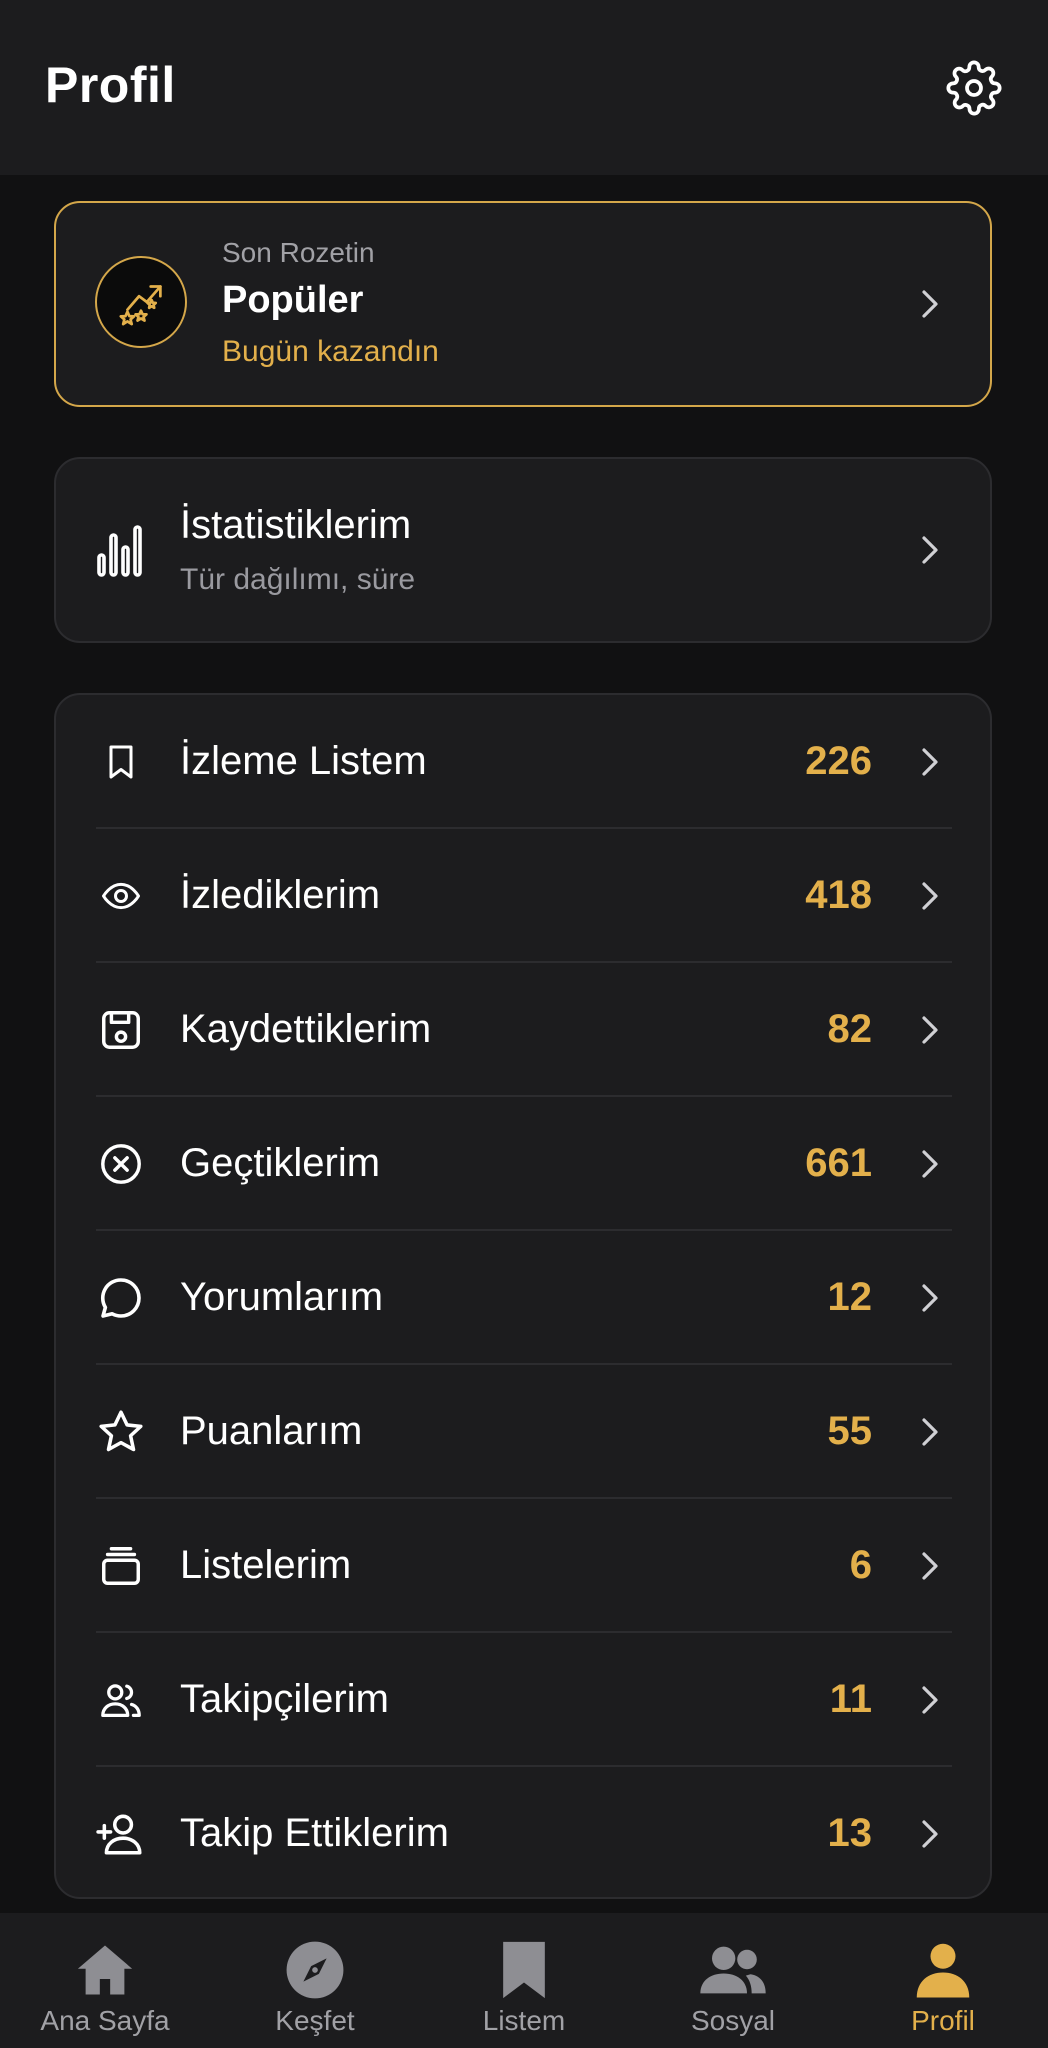 Image resolution: width=1048 pixels, height=2048 pixels. I want to click on statistics-card: İstatistiklerim Tür dağılımı, süre, so click(523, 550).